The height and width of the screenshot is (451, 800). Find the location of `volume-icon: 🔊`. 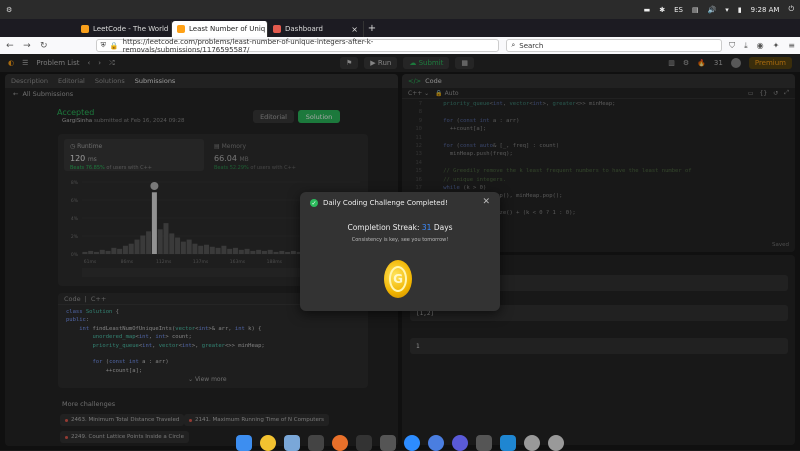

volume-icon: 🔊 is located at coordinates (712, 10).